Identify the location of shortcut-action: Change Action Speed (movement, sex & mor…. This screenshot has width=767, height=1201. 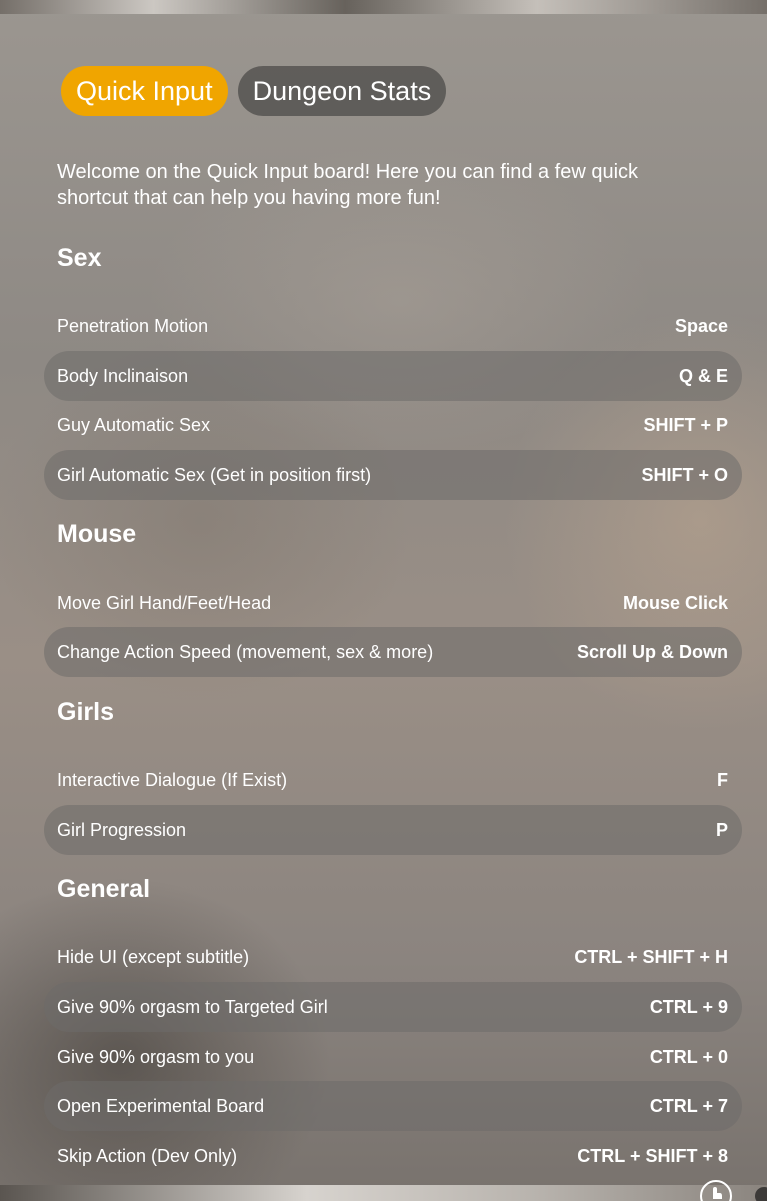
(245, 651).